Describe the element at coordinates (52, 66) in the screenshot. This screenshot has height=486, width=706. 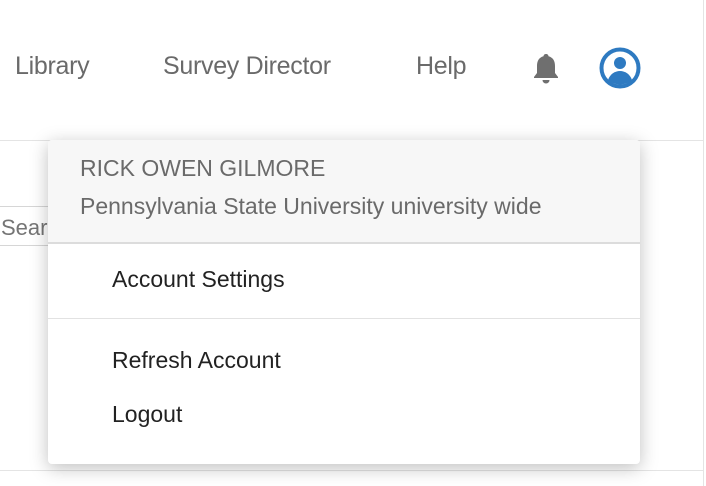
I see `nav-library: Library` at that location.